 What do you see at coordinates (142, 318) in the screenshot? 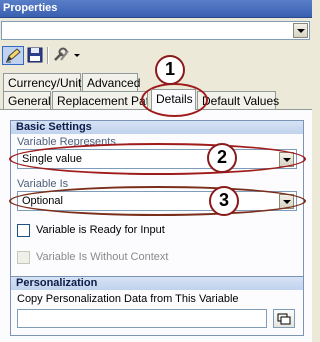
I see `copy-personalization-input` at bounding box center [142, 318].